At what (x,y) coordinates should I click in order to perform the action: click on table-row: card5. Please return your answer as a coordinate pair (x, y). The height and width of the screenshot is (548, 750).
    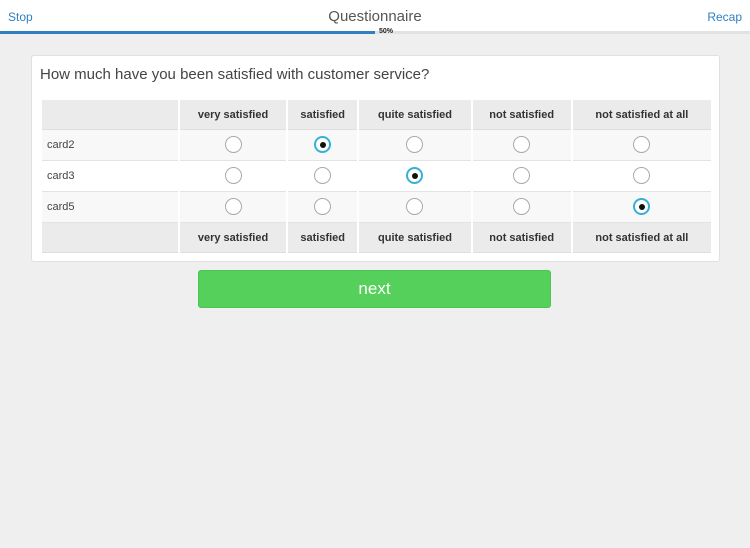
    Looking at the image, I should click on (376, 207).